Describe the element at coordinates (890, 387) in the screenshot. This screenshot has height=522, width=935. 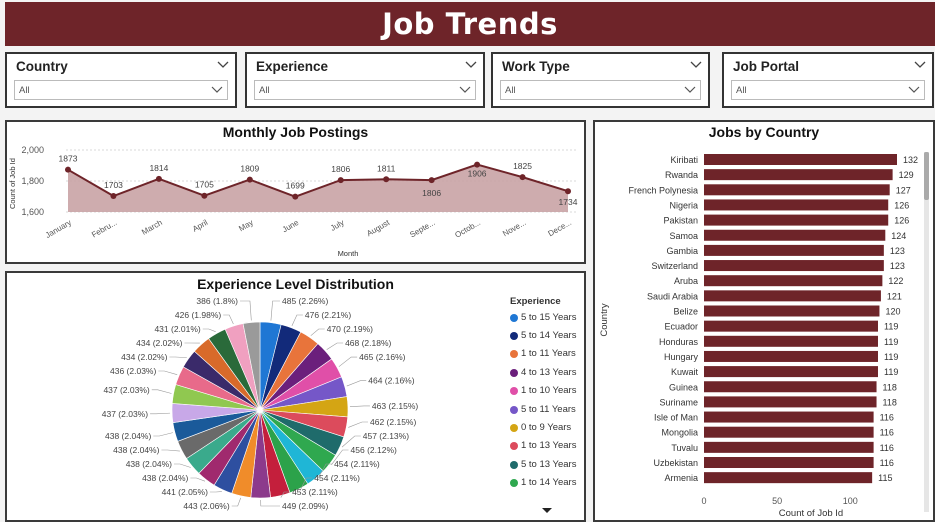
I see `value-label: 118` at that location.